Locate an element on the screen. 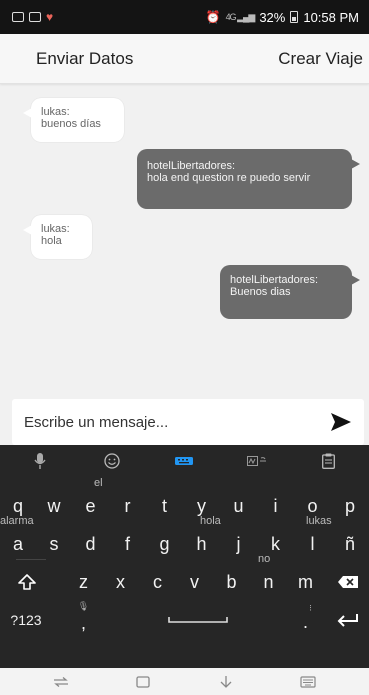 This screenshot has width=369, height=695. row-divider is located at coordinates (31, 559).